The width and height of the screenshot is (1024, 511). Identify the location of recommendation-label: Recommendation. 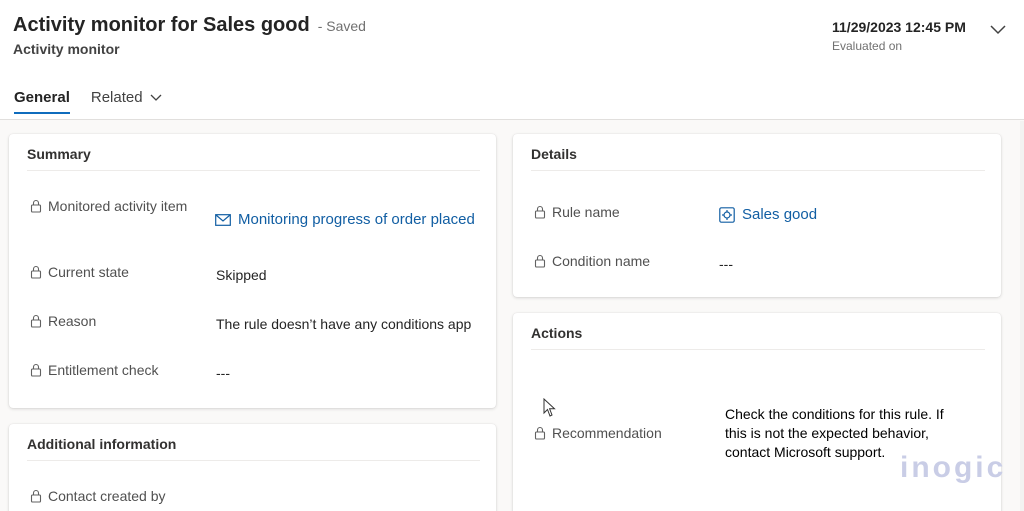
(598, 433).